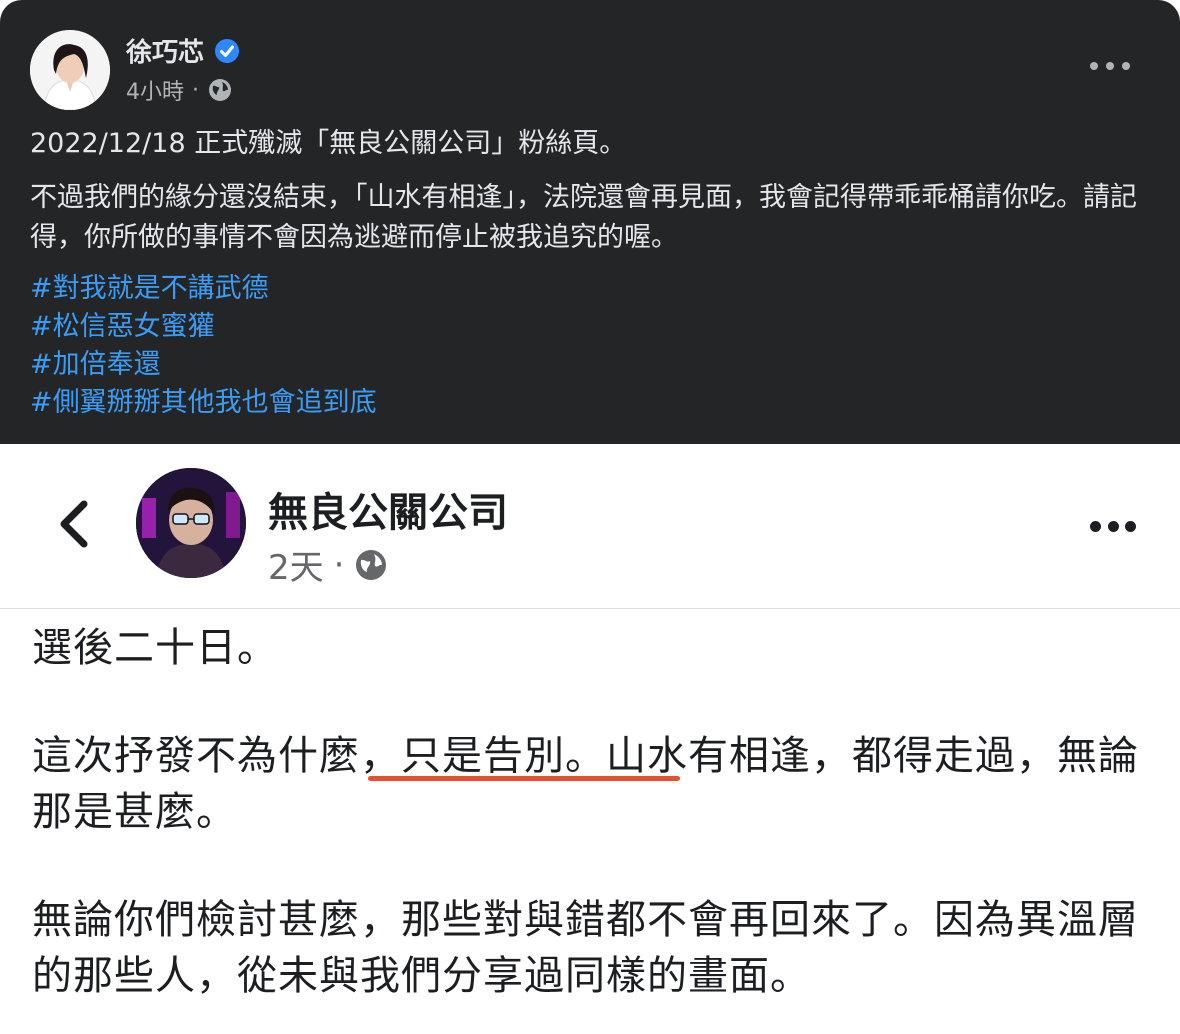  I want to click on post-meta: 4小時 ·, so click(179, 90).